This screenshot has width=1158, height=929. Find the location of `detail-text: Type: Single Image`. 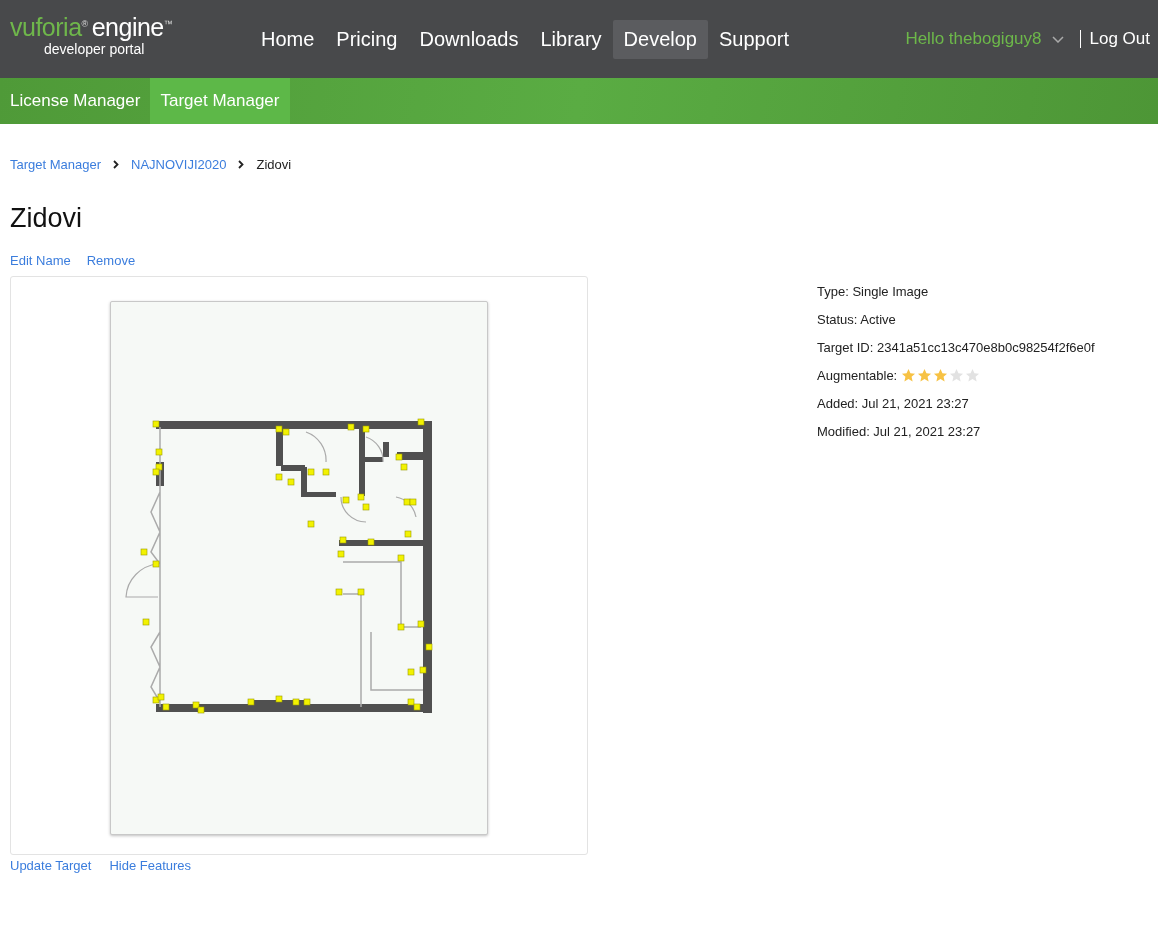

detail-text: Type: Single Image is located at coordinates (873, 291).